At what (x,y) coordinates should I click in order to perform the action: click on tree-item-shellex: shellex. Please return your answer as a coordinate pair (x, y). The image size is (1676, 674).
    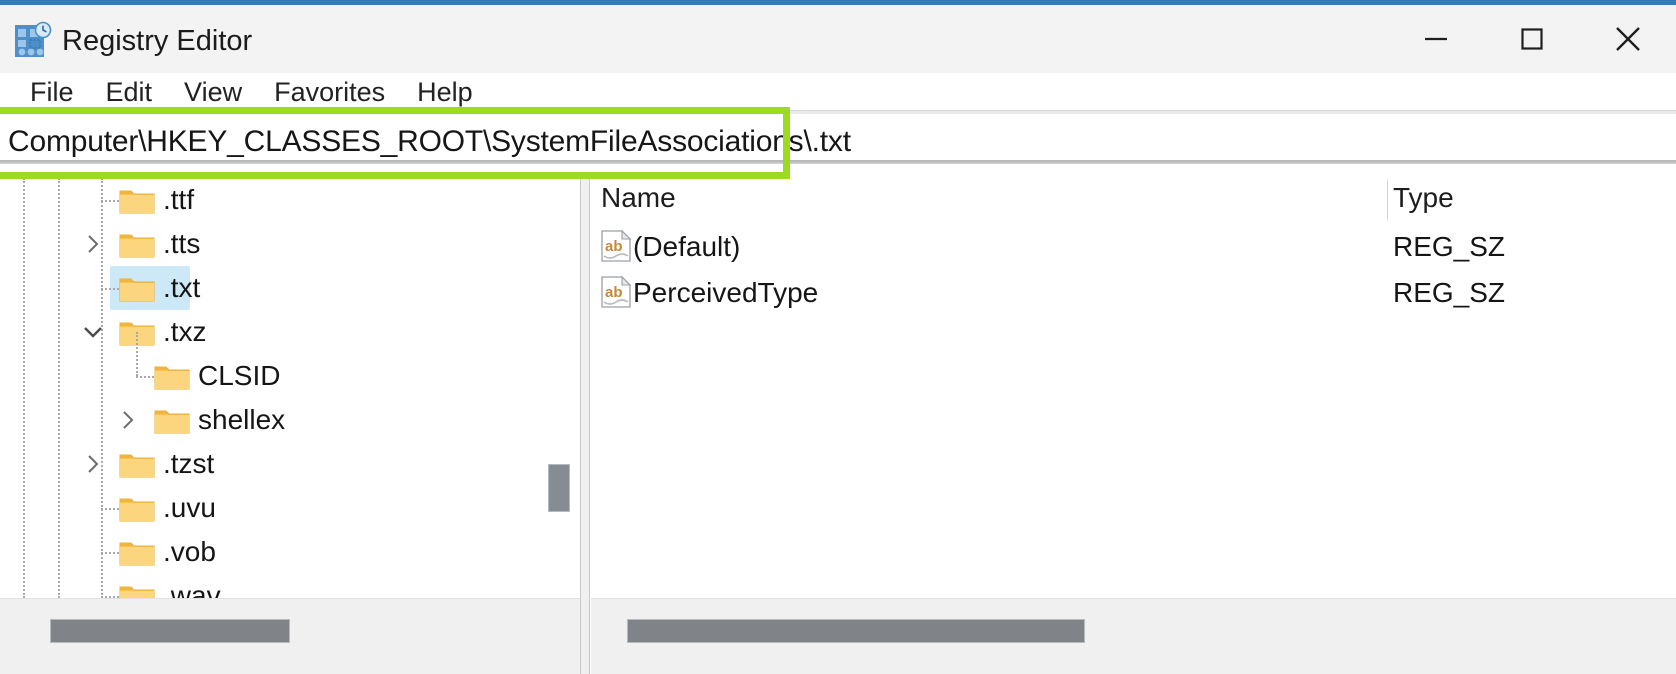
    Looking at the image, I should click on (272, 420).